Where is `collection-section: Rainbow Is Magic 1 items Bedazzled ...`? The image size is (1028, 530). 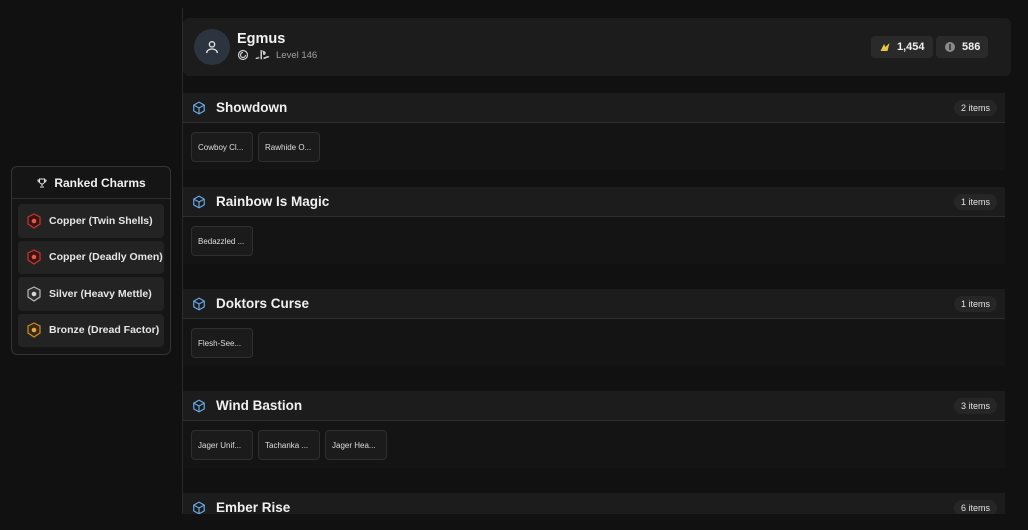 collection-section: Rainbow Is Magic 1 items Bedazzled ... is located at coordinates (594, 225).